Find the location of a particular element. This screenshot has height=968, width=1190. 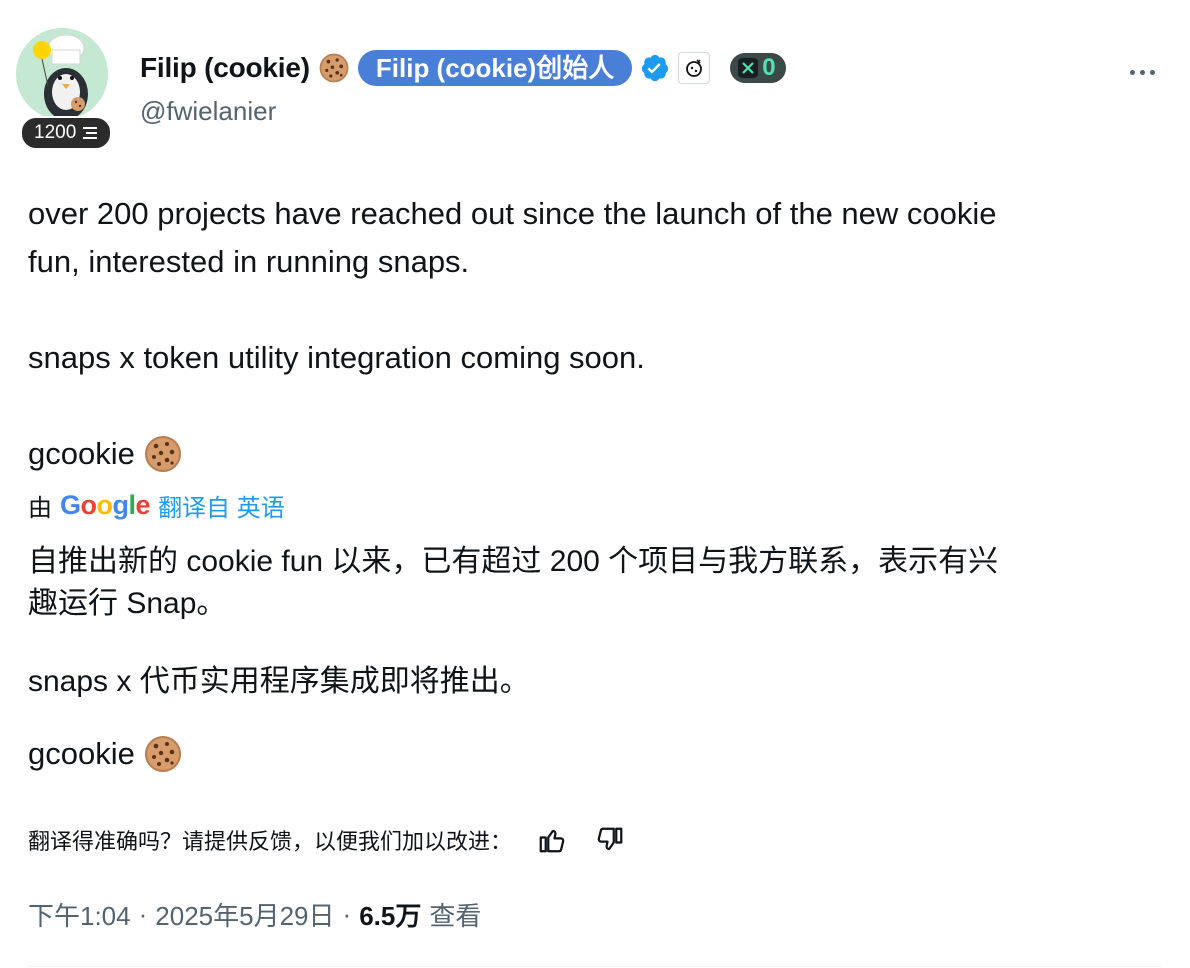

thumbs-up-button is located at coordinates (552, 840).